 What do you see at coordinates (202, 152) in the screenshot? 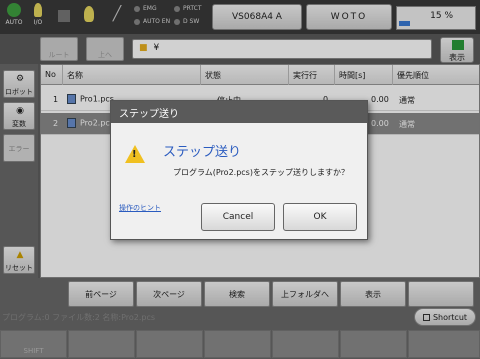
I see `dialog-heading: ステップ送り` at bounding box center [202, 152].